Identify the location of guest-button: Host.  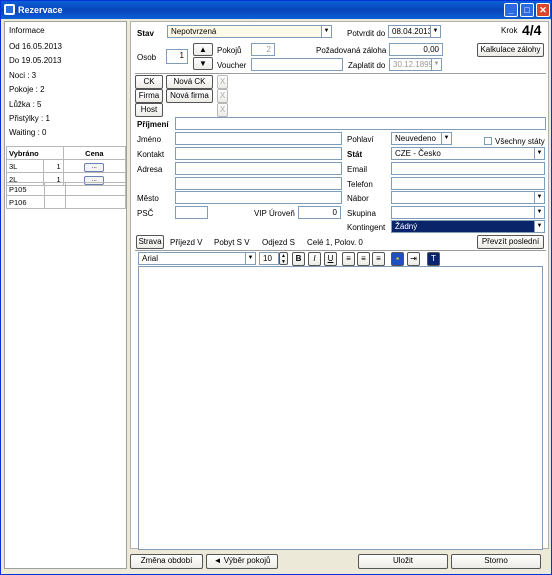
(149, 110).